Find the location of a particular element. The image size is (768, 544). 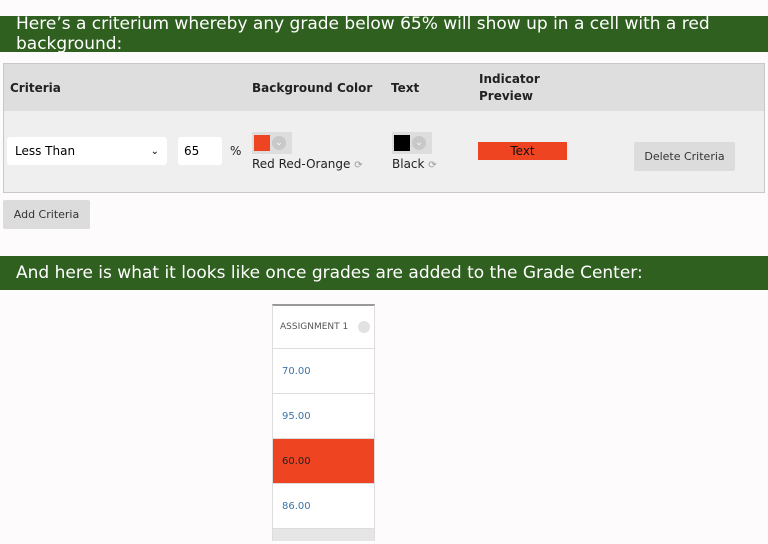

grade-cell-highlighted: 60.00 is located at coordinates (323, 461).